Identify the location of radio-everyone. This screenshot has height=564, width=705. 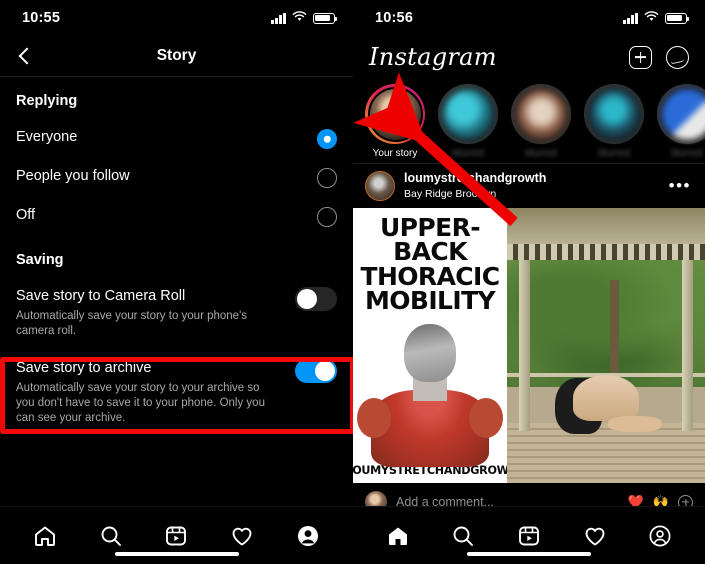
(327, 139).